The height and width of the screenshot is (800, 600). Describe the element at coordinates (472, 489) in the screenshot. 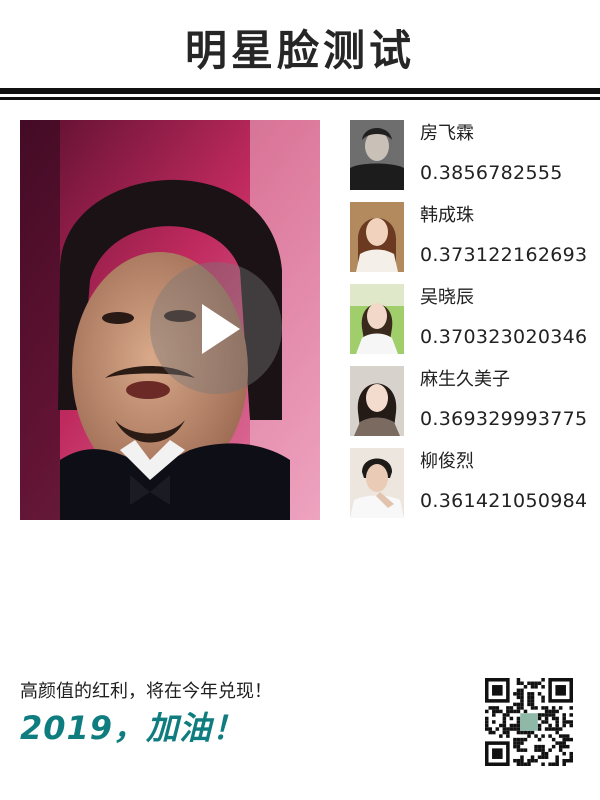

I see `match-item: 柳俊烈 0.361421050984` at that location.